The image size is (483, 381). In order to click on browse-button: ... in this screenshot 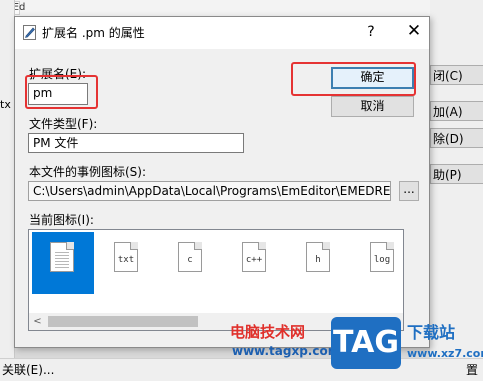, I will do `click(409, 191)`.